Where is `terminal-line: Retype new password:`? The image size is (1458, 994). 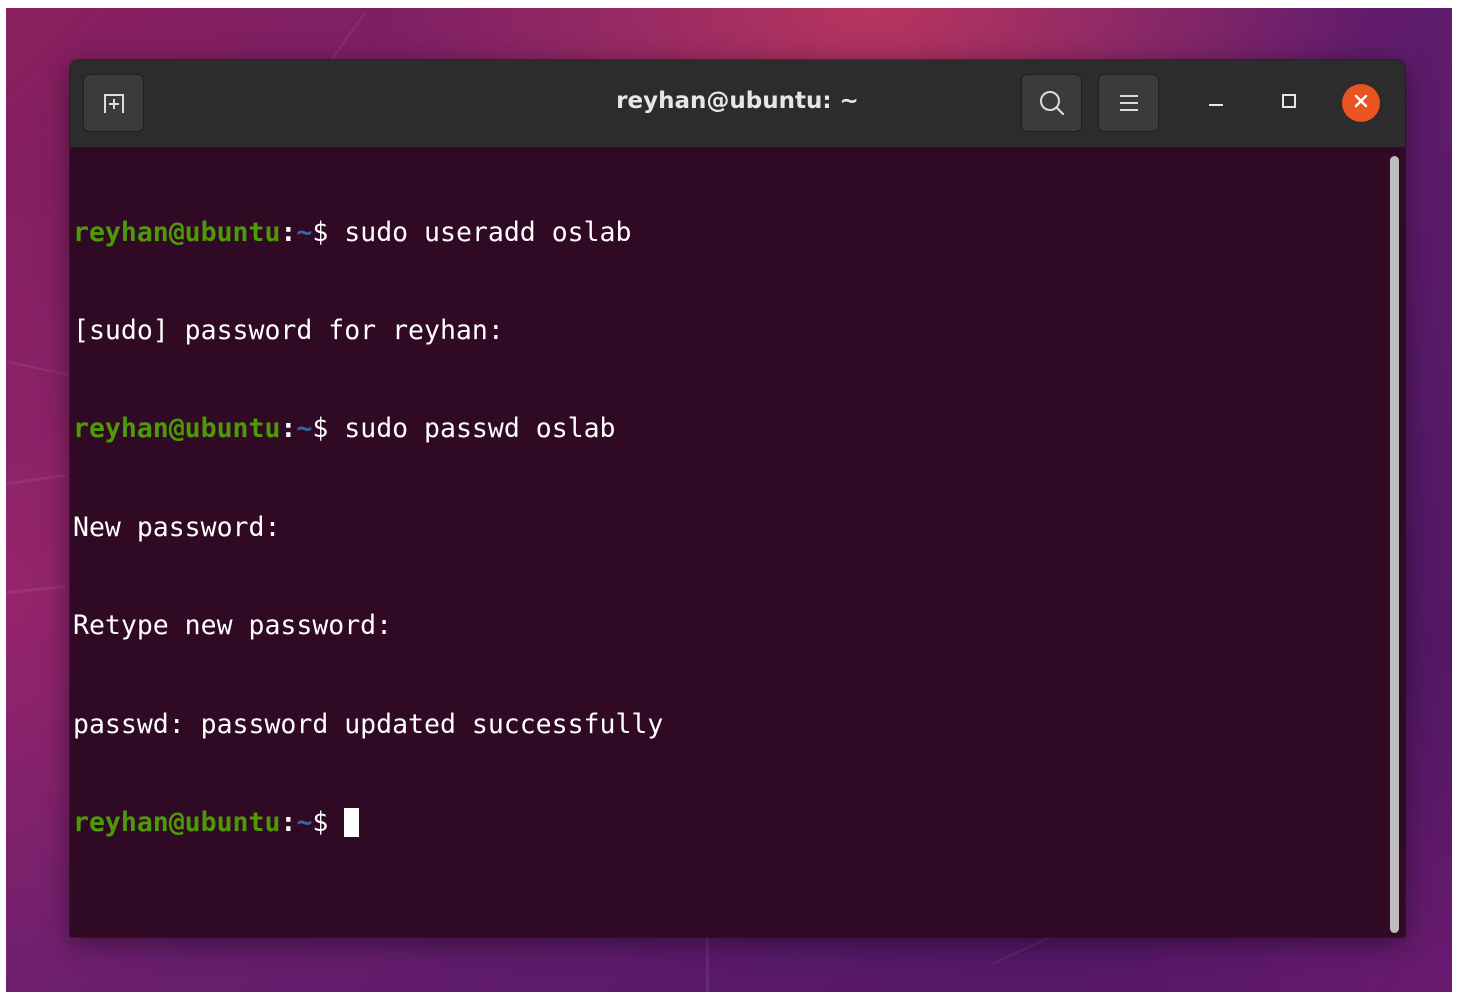 terminal-line: Retype new password: is located at coordinates (233, 626).